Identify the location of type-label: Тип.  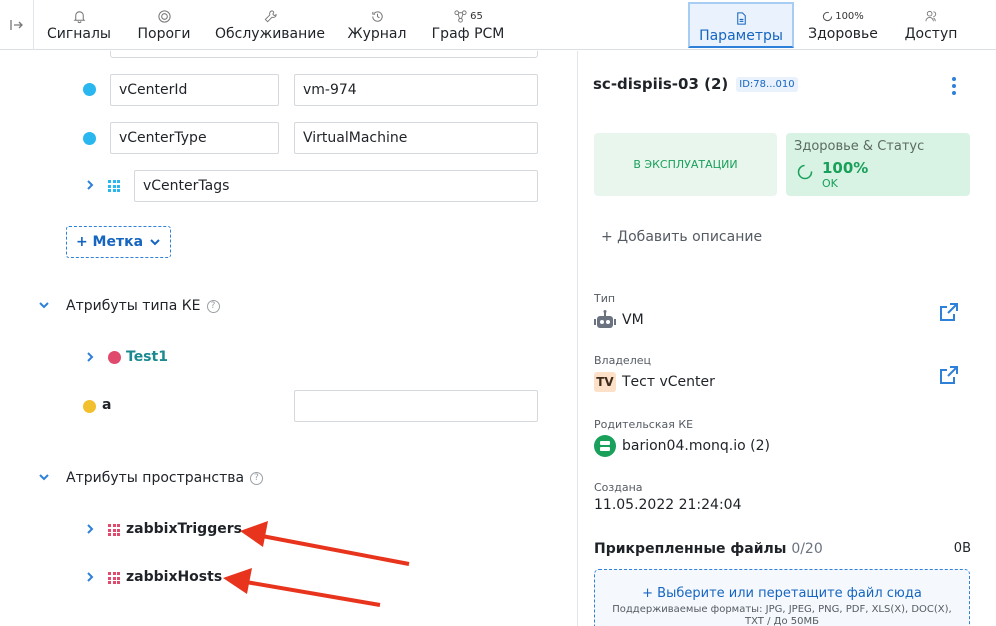
(605, 298).